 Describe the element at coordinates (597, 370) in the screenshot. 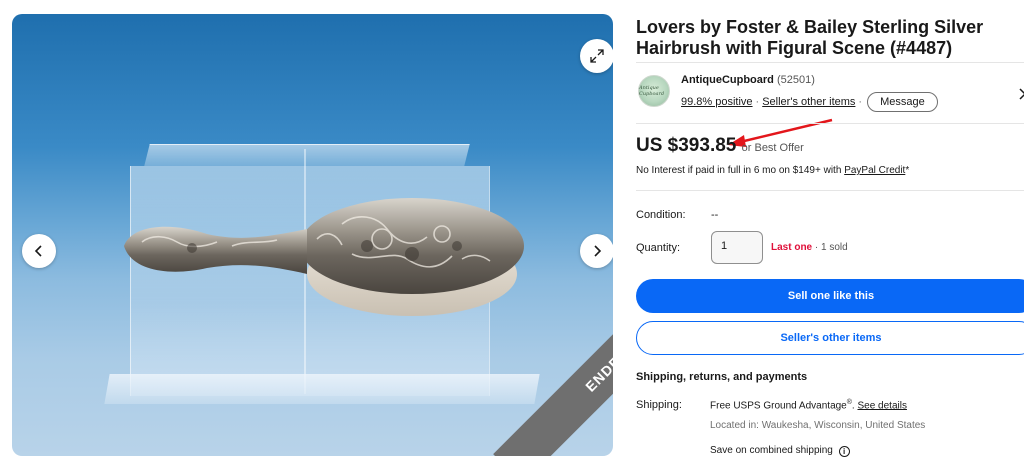

I see `ended-label: ENDED` at that location.